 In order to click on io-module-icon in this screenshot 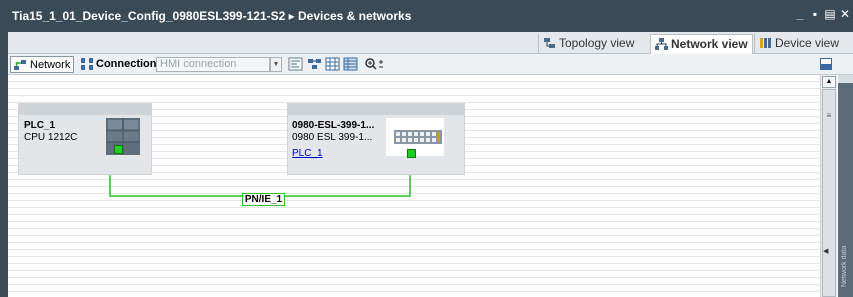, I will do `click(418, 137)`.